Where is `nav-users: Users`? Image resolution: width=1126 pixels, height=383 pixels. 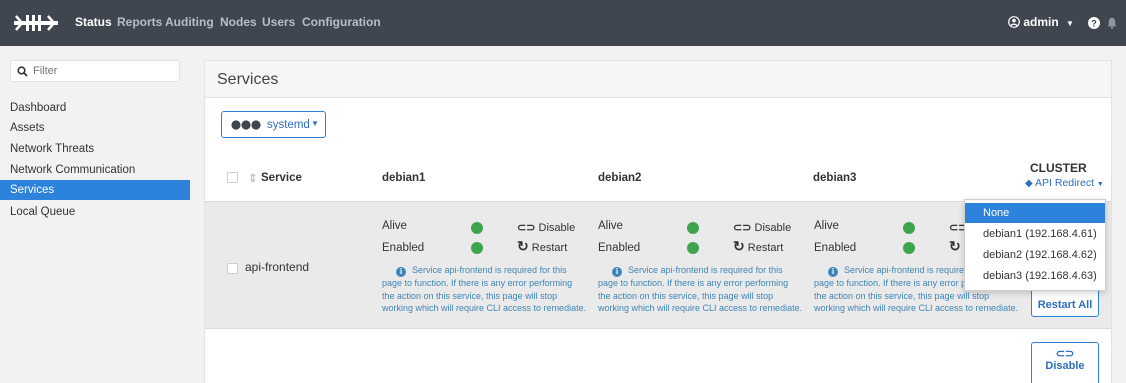
nav-users: Users is located at coordinates (278, 22).